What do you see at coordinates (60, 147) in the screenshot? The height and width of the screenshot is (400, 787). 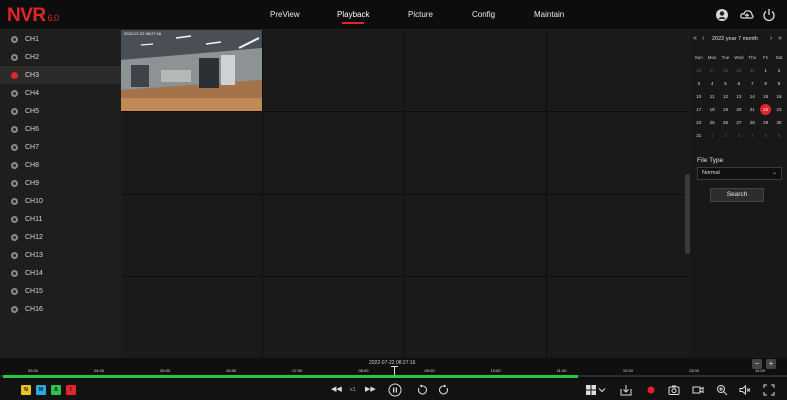 I see `channel-item-ch7: CH7` at bounding box center [60, 147].